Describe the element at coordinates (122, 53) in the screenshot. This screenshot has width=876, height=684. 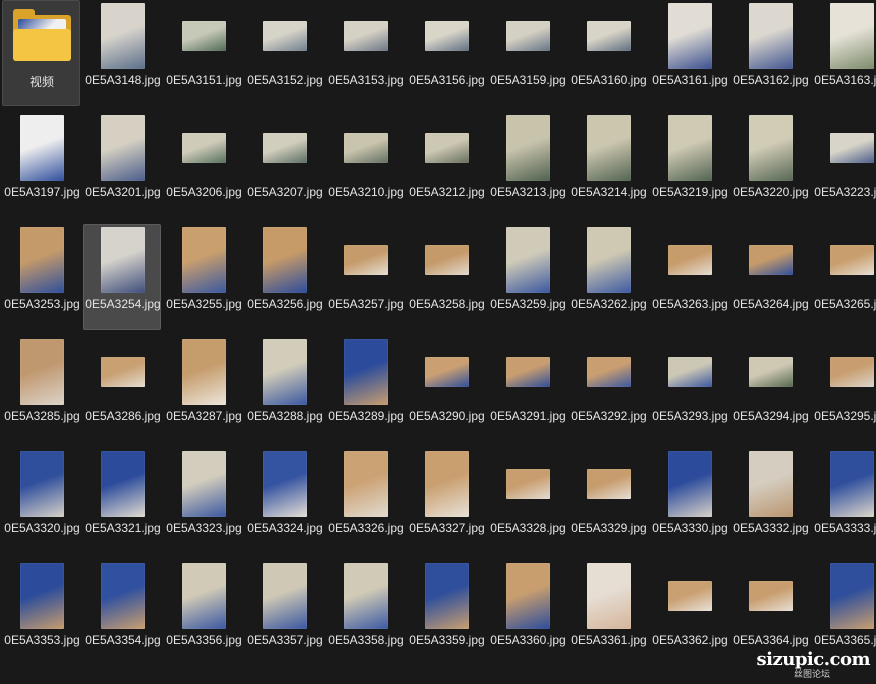
I see `file-item: 0E5A3148.jpg` at that location.